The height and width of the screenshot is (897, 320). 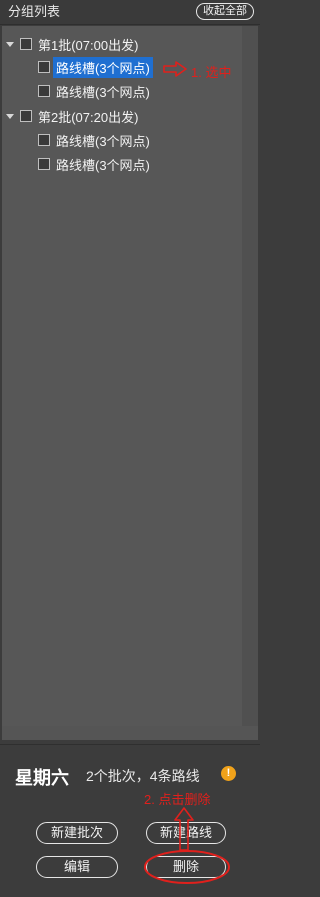 I want to click on annotation-step-1: 1. 选中, so click(x=211, y=72).